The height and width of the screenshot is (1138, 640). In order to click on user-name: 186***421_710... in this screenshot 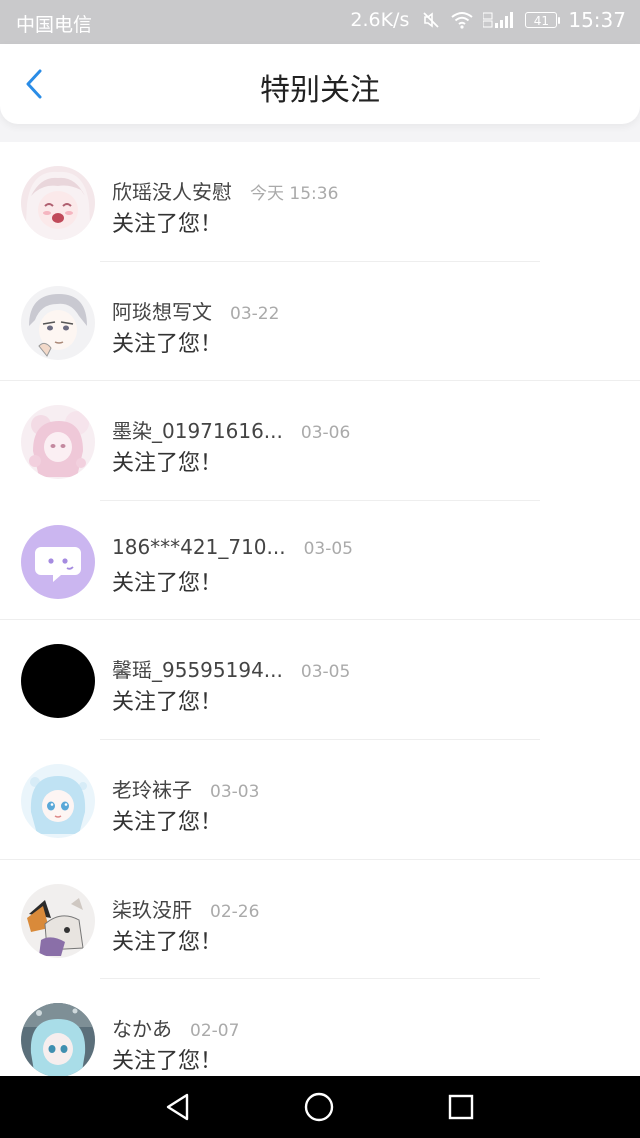, I will do `click(199, 546)`.